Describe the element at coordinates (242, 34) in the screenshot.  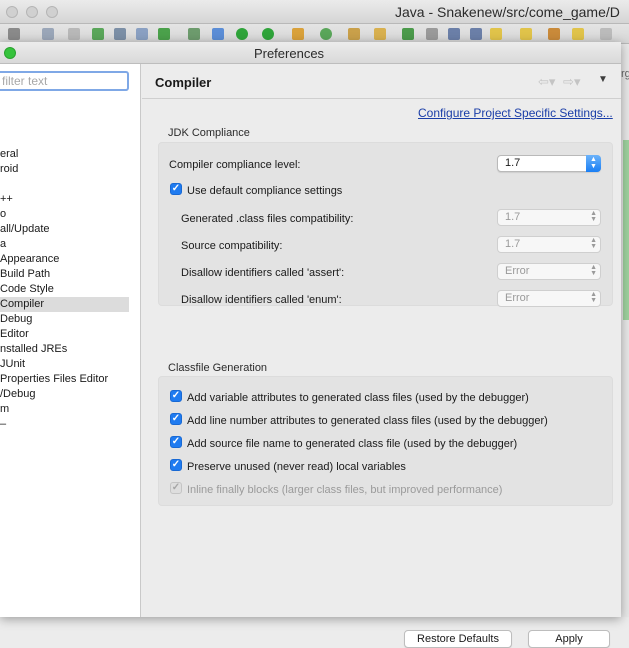
I see `run-icon` at that location.